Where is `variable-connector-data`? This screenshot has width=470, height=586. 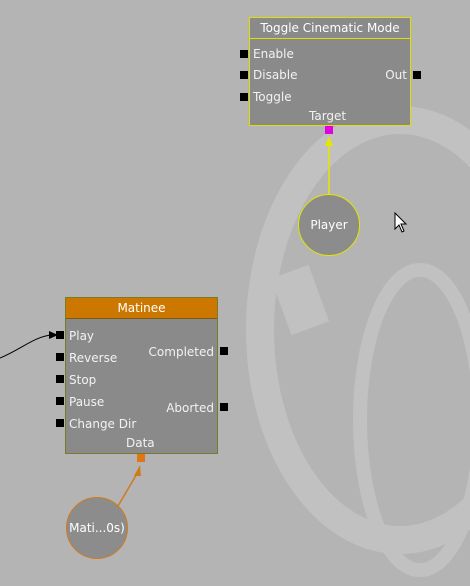 variable-connector-data is located at coordinates (141, 458).